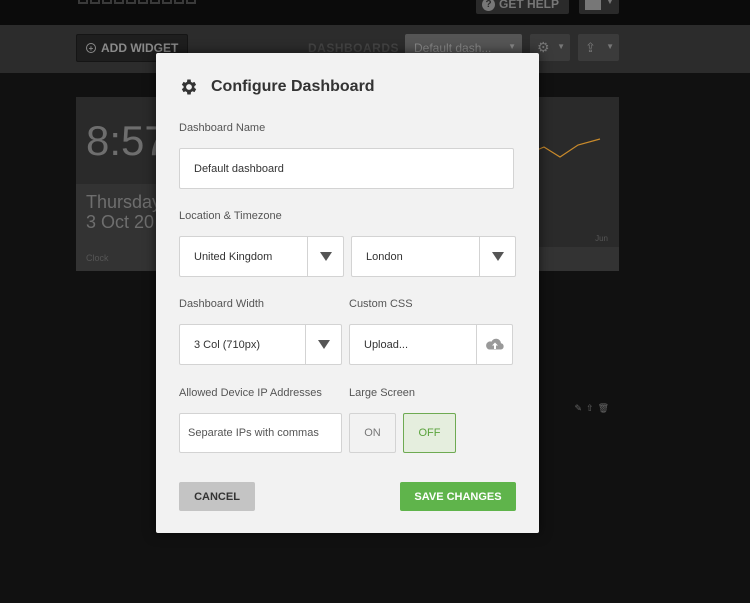 The height and width of the screenshot is (603, 750). I want to click on allowed-ip-input, so click(260, 433).